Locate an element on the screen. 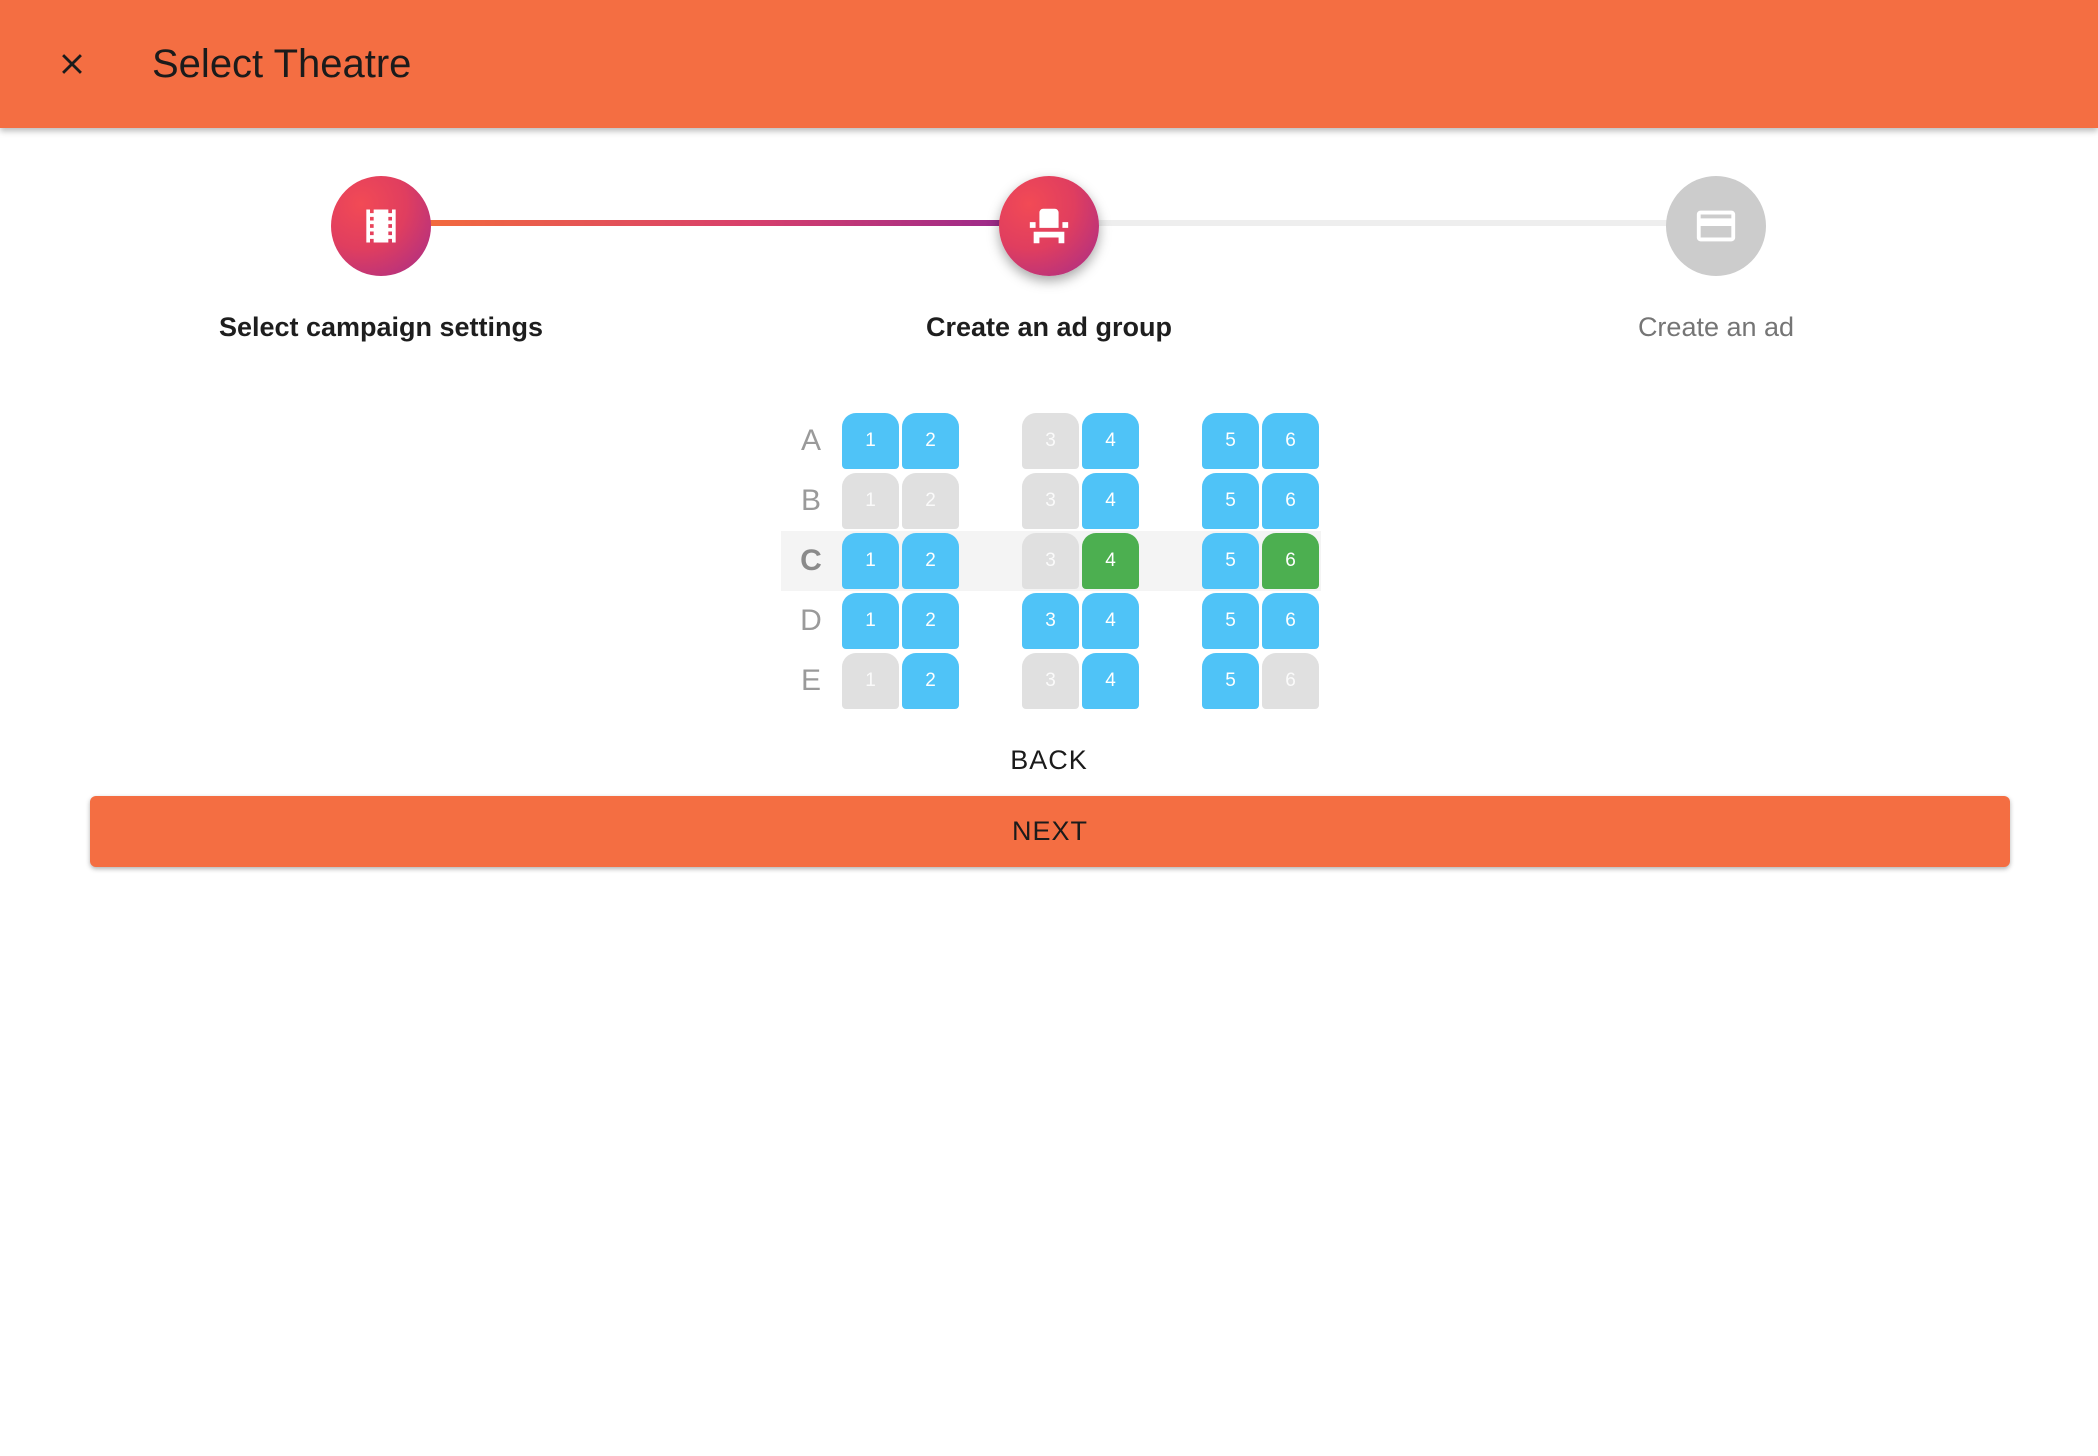 This screenshot has height=1456, width=2098. close-icon is located at coordinates (72, 64).